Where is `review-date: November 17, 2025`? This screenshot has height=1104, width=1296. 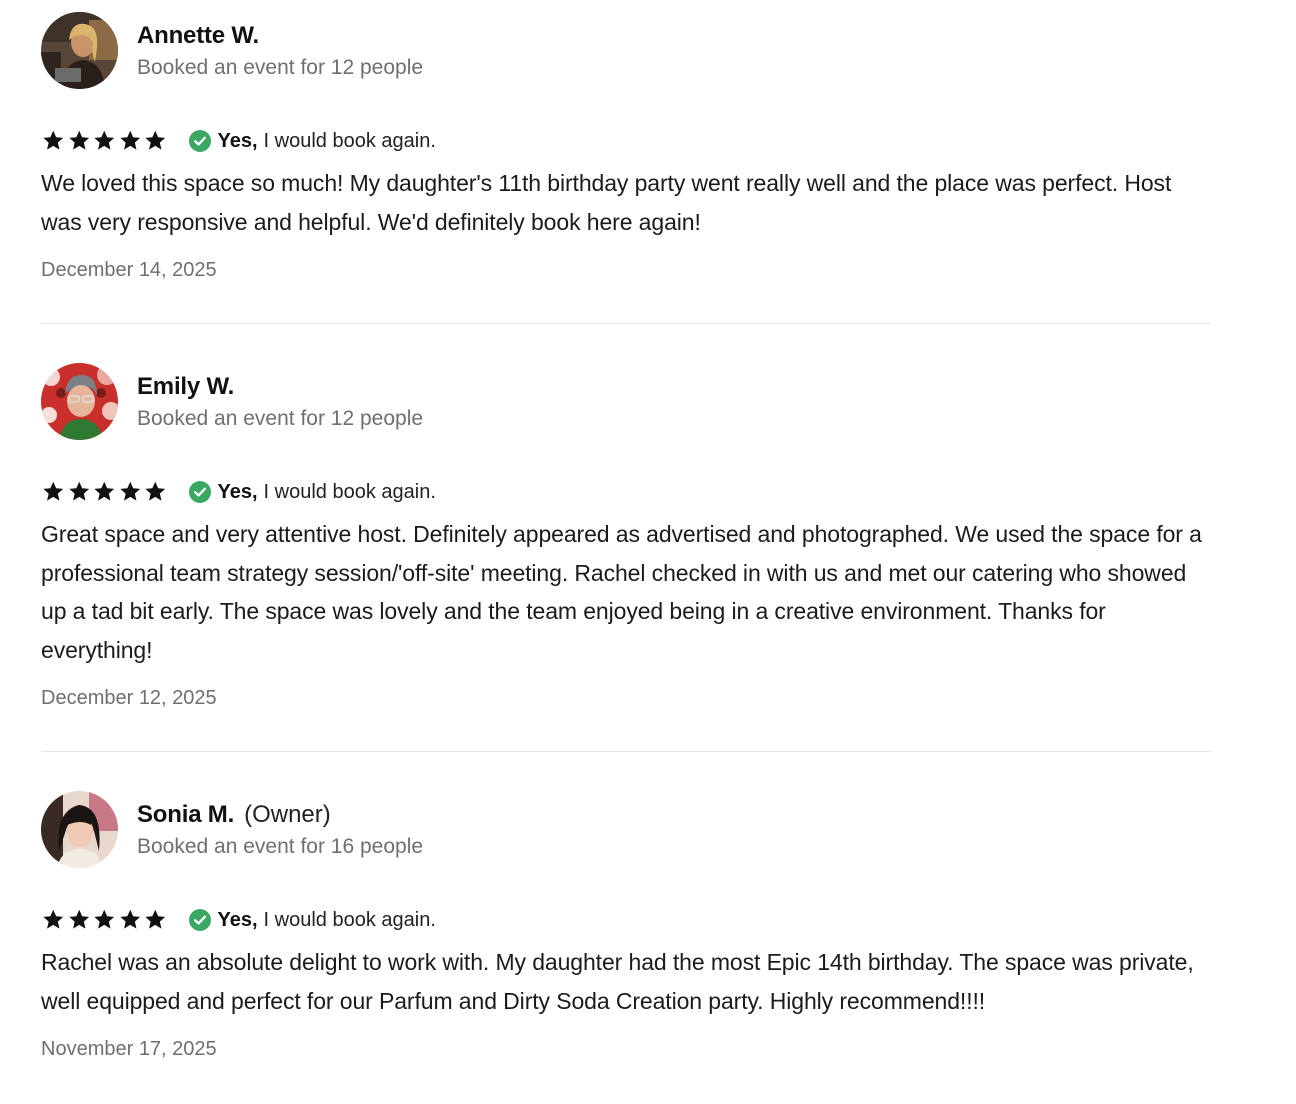 review-date: November 17, 2025 is located at coordinates (129, 1049).